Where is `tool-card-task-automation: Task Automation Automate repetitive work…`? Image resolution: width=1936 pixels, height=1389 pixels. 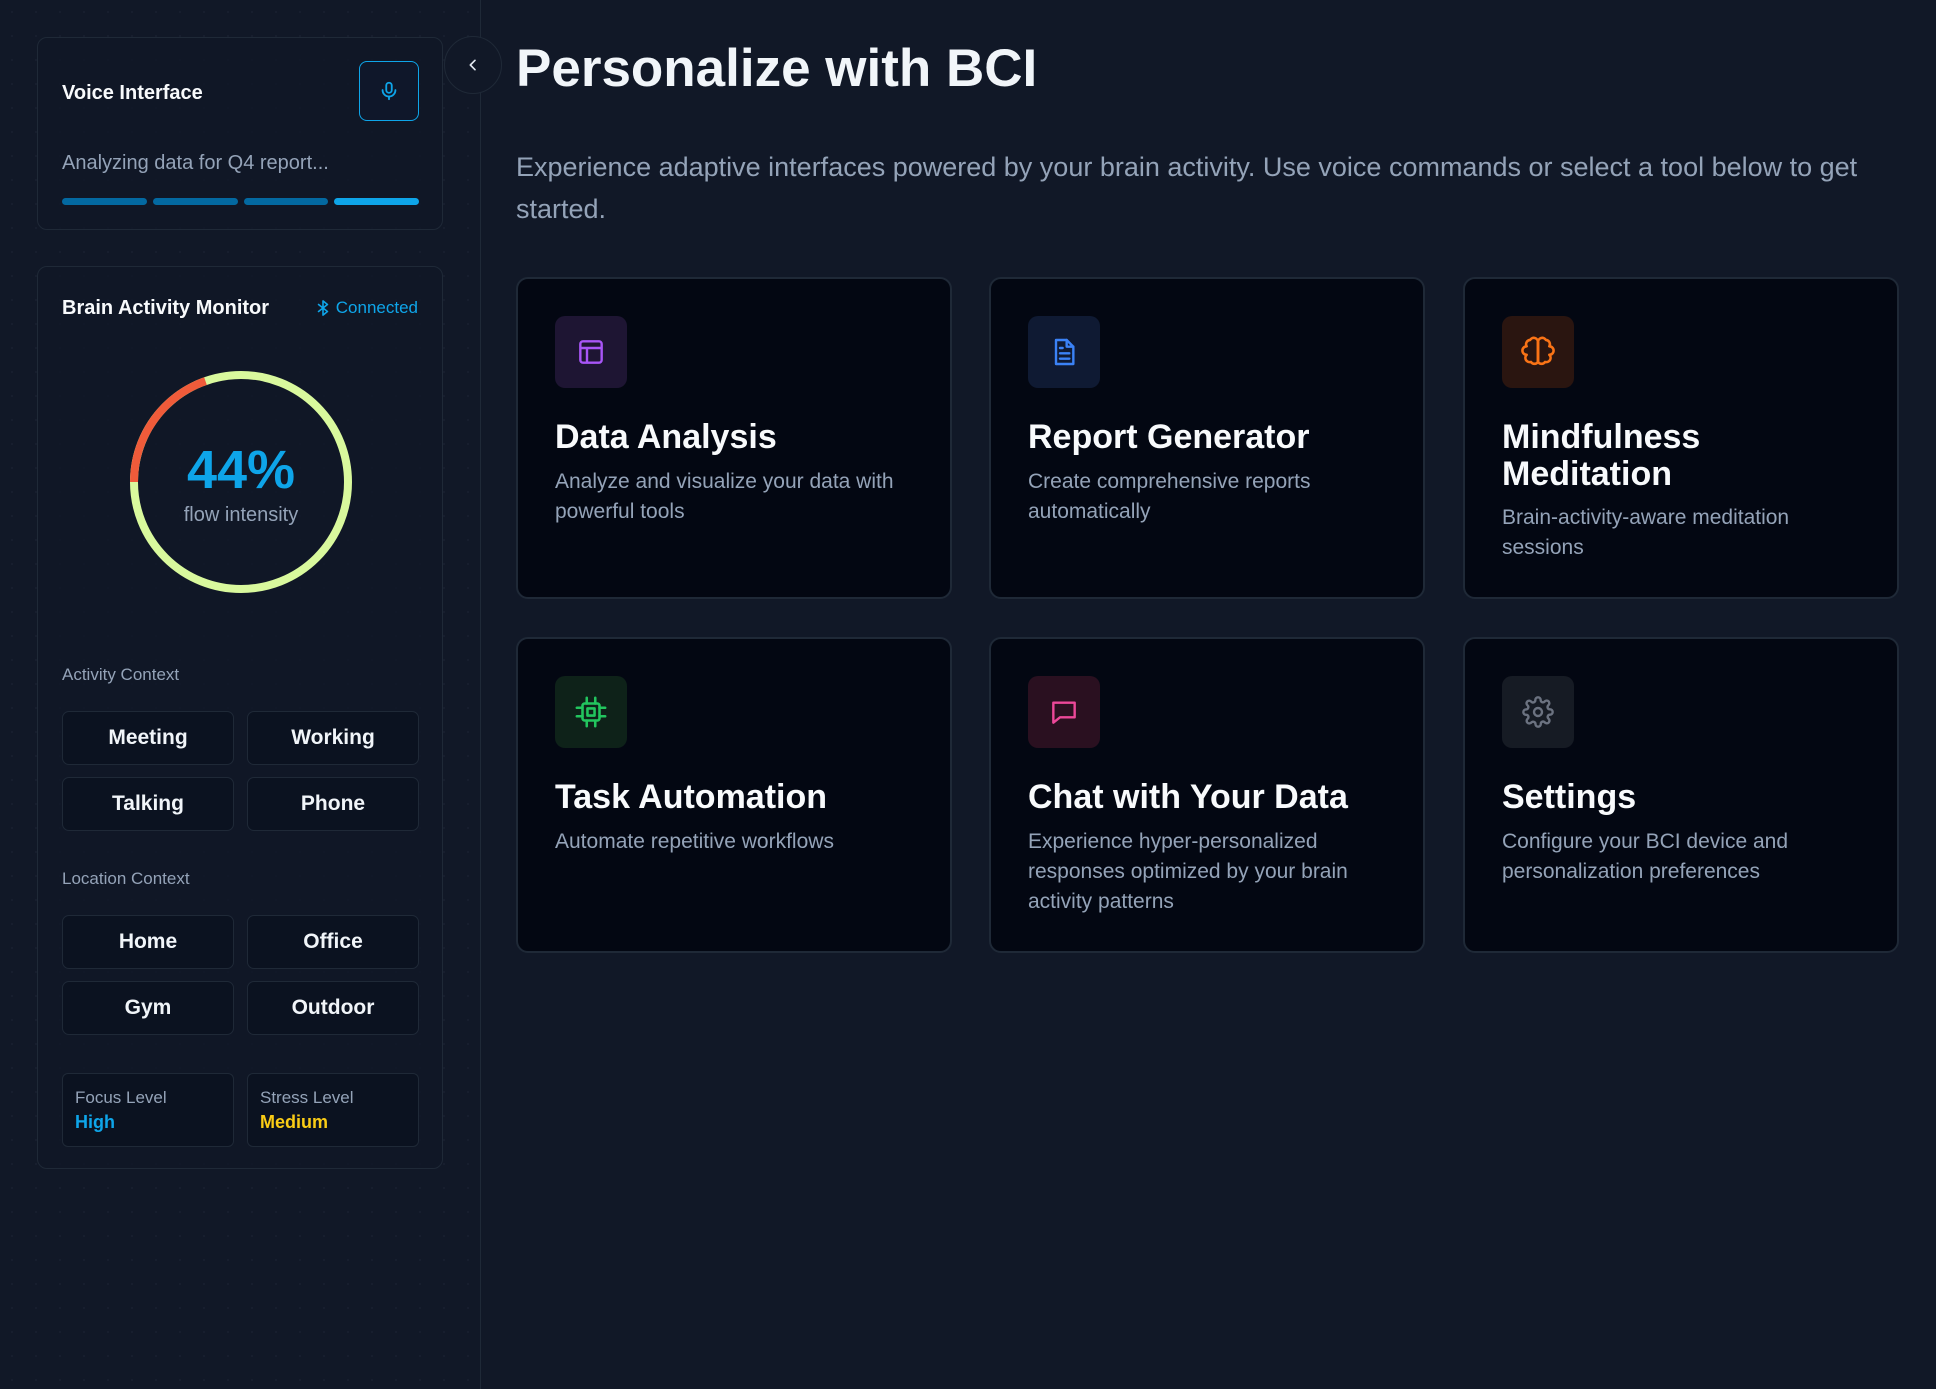
tool-card-task-automation: Task Automation Automate repetitive work… is located at coordinates (734, 795).